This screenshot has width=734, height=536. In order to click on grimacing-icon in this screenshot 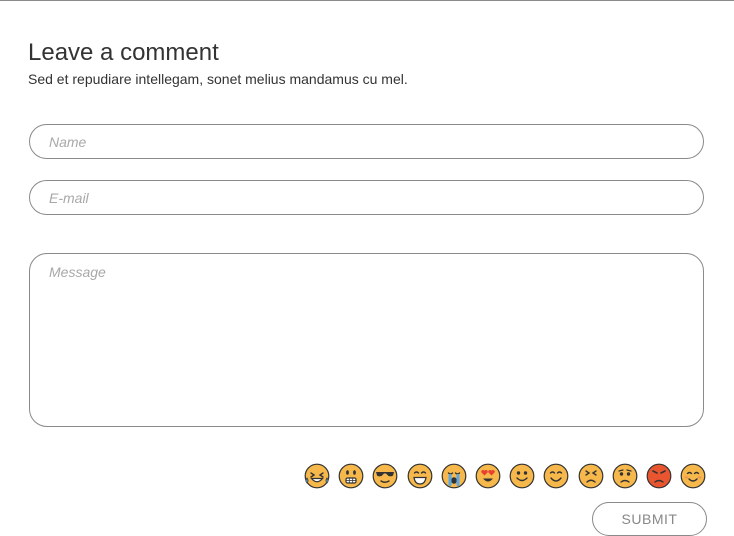, I will do `click(351, 476)`.